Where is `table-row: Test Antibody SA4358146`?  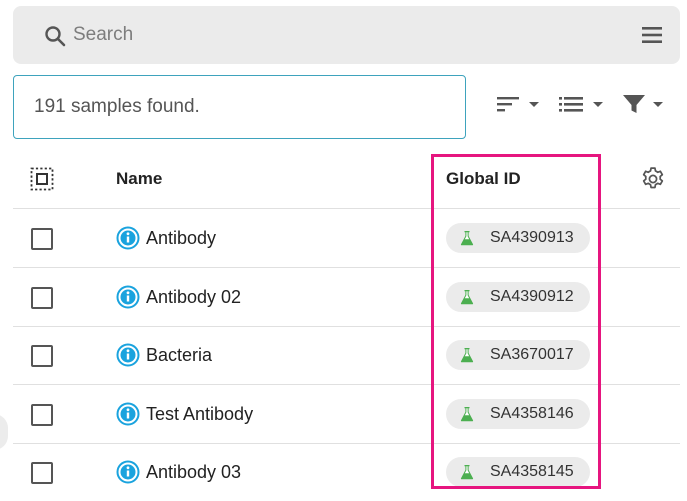 table-row: Test Antibody SA4358146 is located at coordinates (346, 414).